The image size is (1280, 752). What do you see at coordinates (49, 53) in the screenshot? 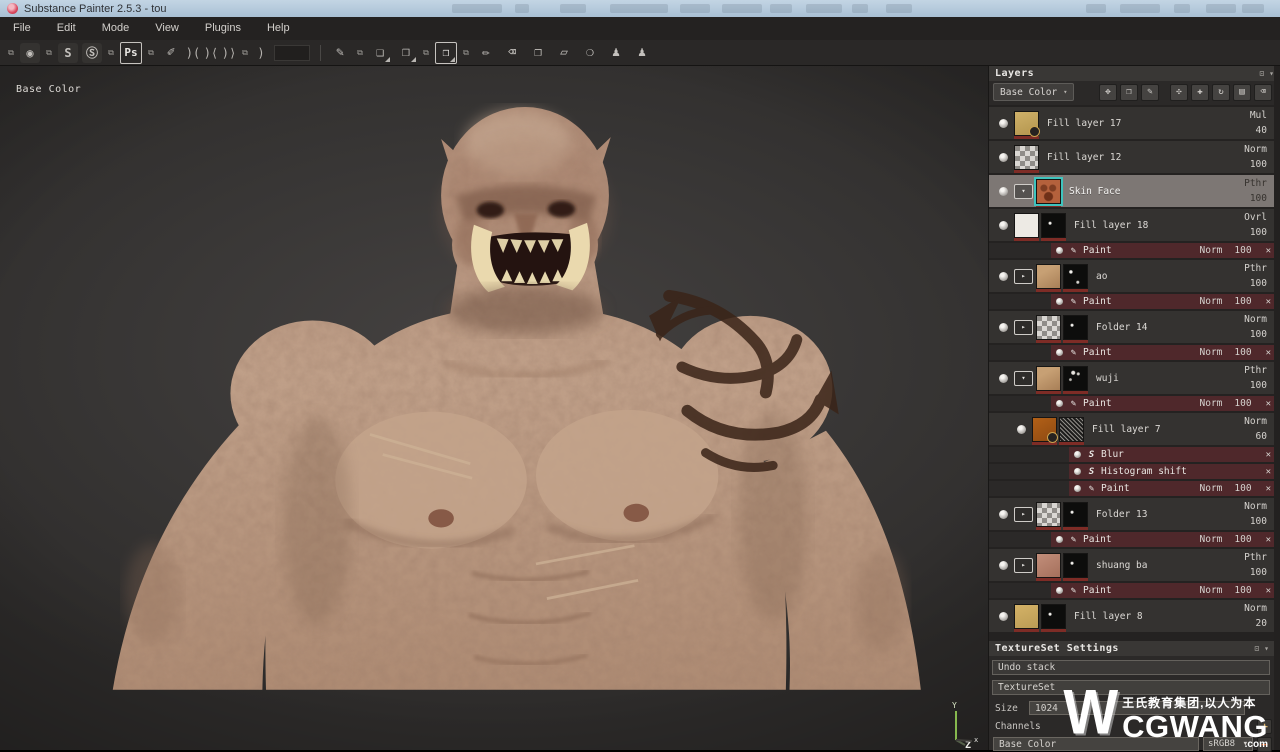
I see `share-link-icon: ⧉` at bounding box center [49, 53].